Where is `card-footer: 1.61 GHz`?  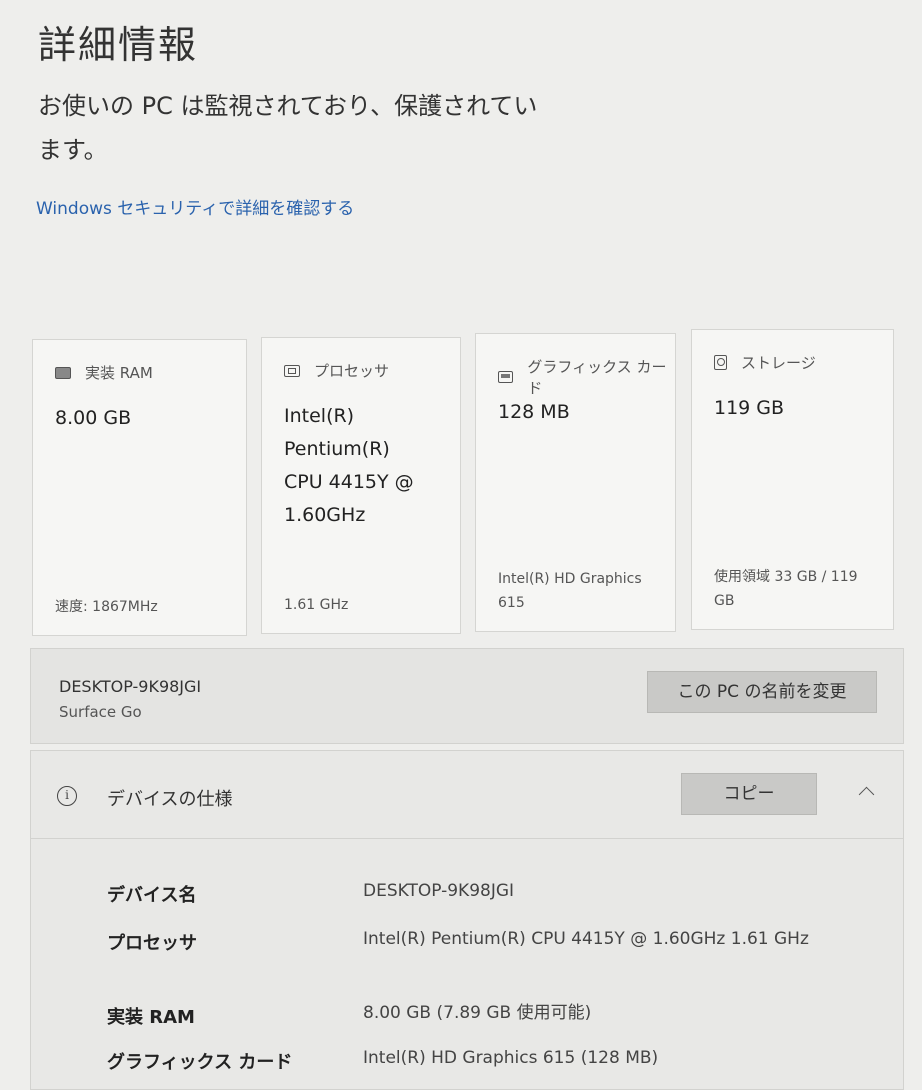
card-footer: 1.61 GHz is located at coordinates (316, 605).